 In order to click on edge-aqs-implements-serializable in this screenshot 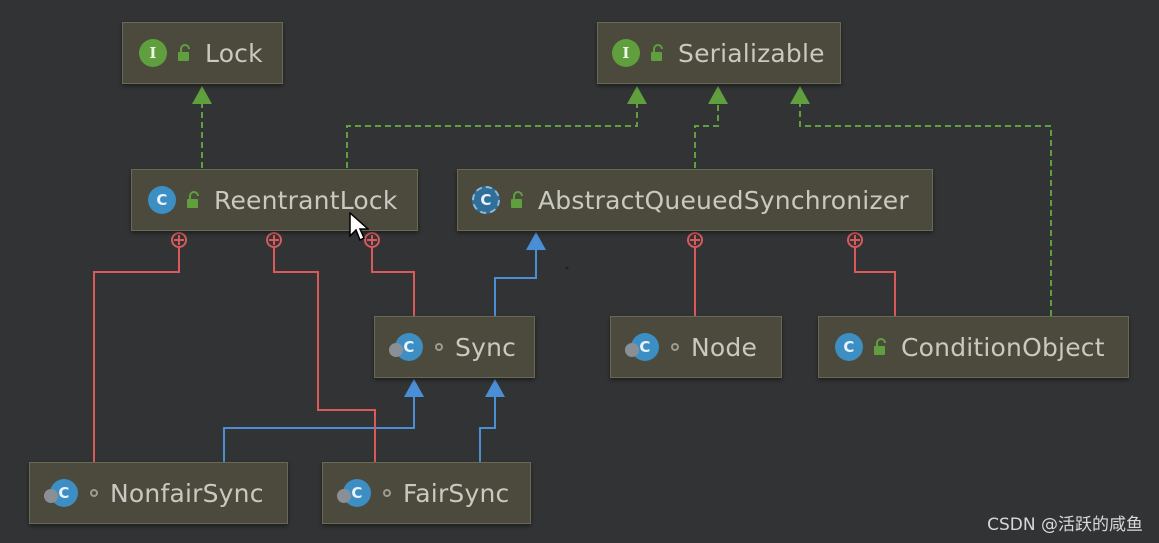, I will do `click(706, 134)`.